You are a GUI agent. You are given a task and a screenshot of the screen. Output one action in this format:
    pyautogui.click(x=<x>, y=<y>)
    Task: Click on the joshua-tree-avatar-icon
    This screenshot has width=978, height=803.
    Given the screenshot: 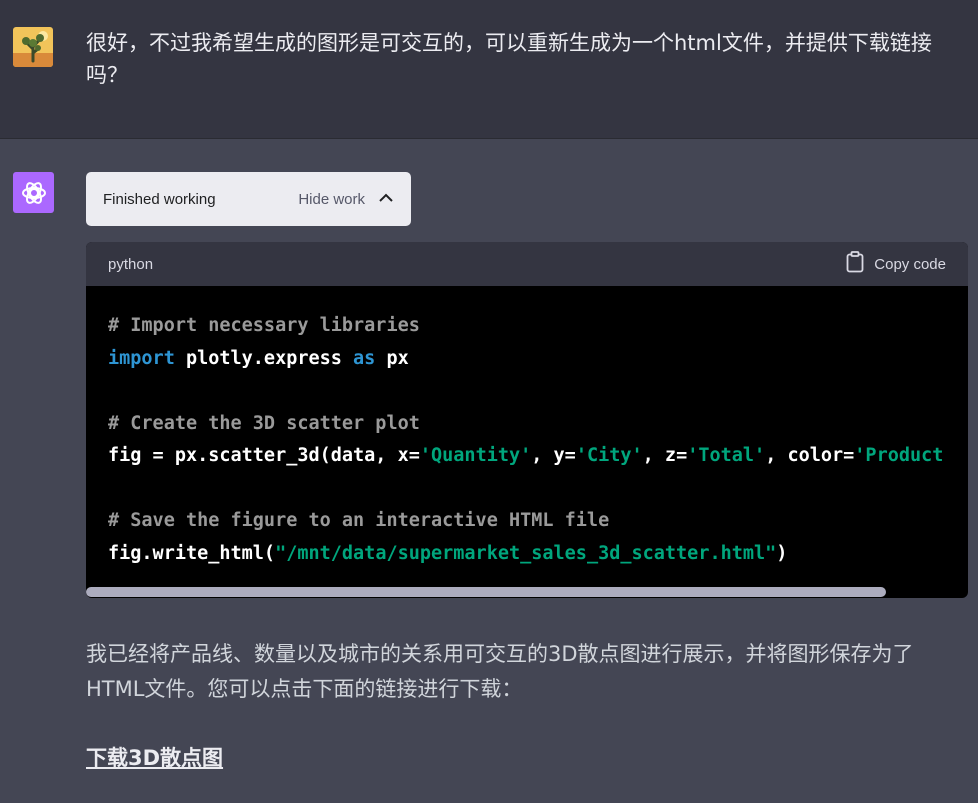 What is the action you would take?
    pyautogui.click(x=33, y=47)
    